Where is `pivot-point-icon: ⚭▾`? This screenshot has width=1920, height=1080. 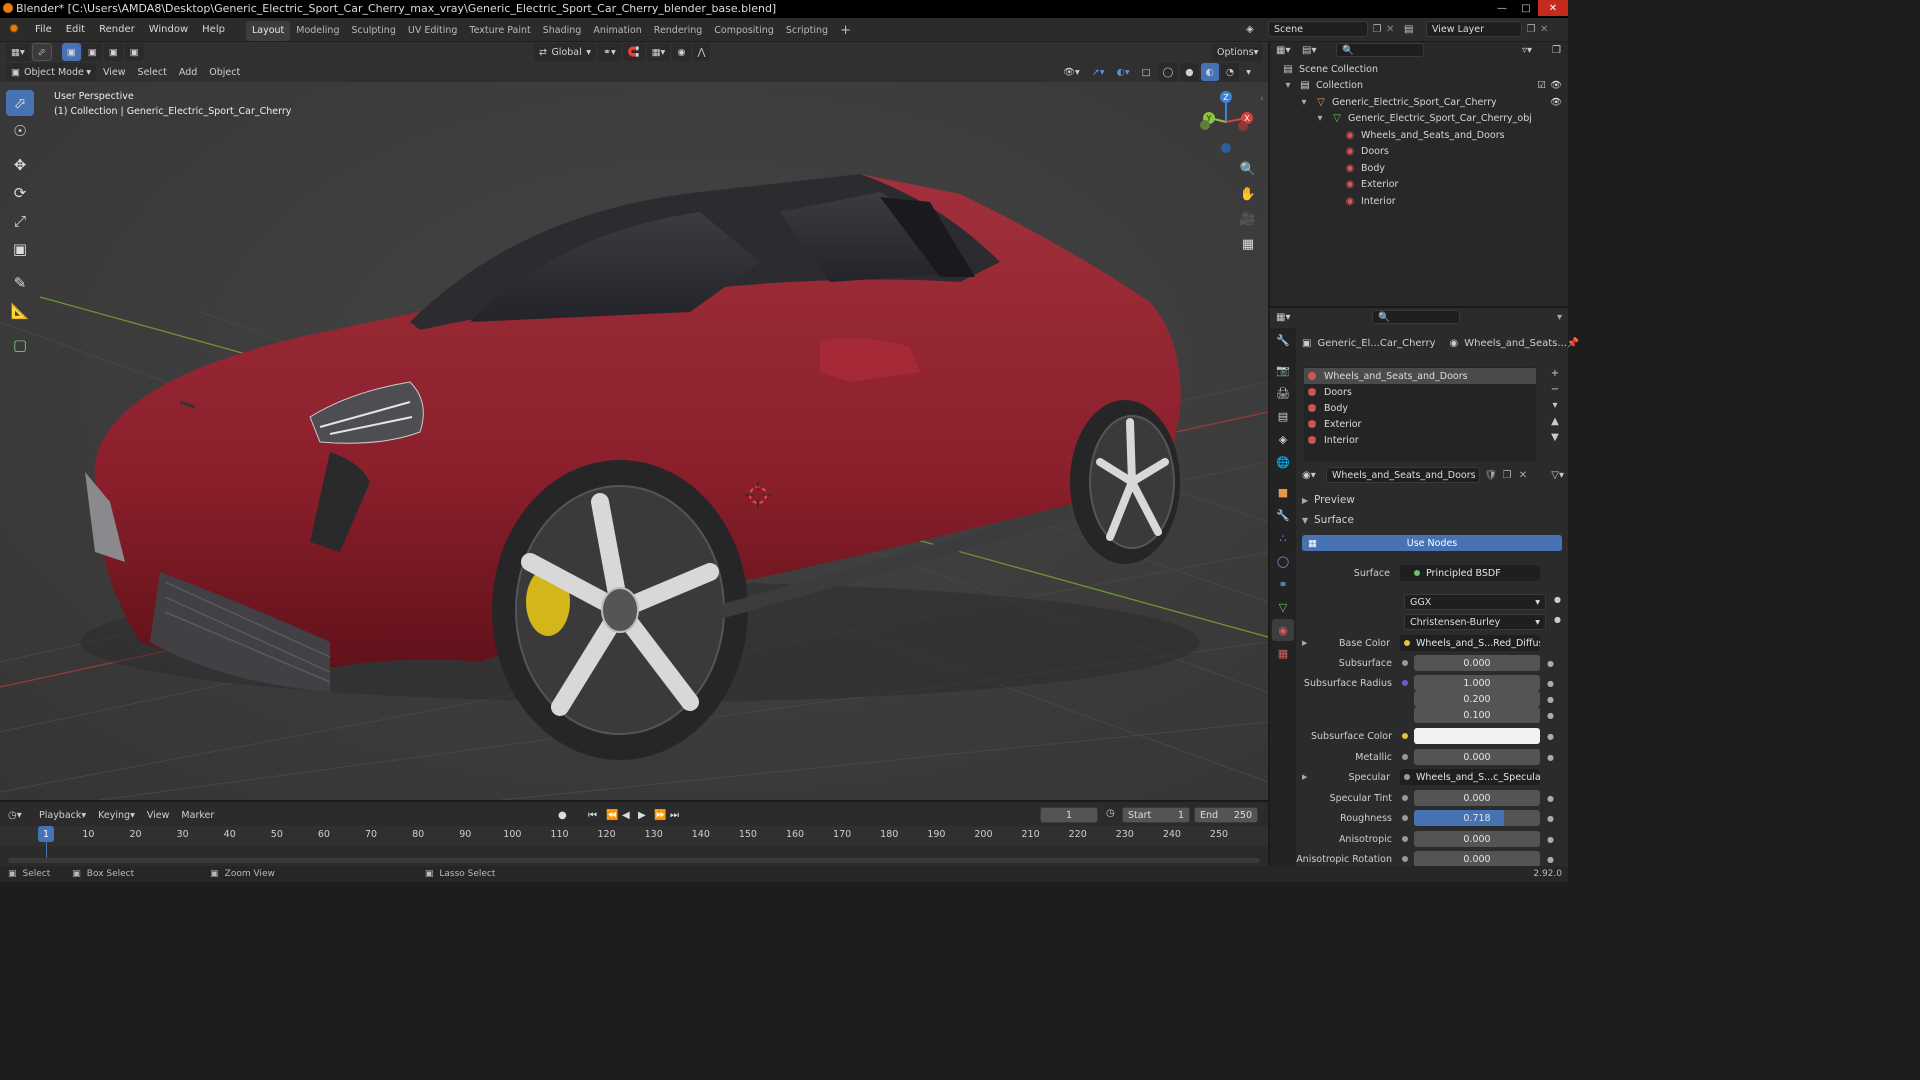
pivot-point-icon: ⚭▾ is located at coordinates (609, 52).